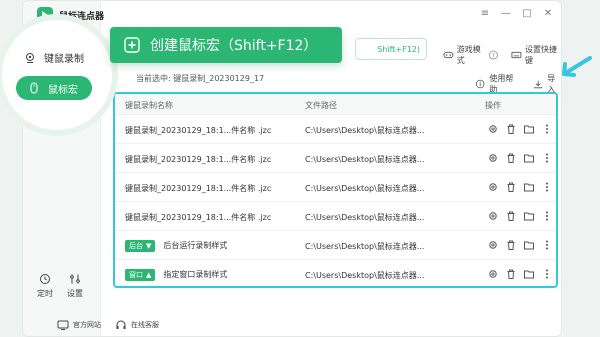  I want to click on minimize-icon: —, so click(506, 13).